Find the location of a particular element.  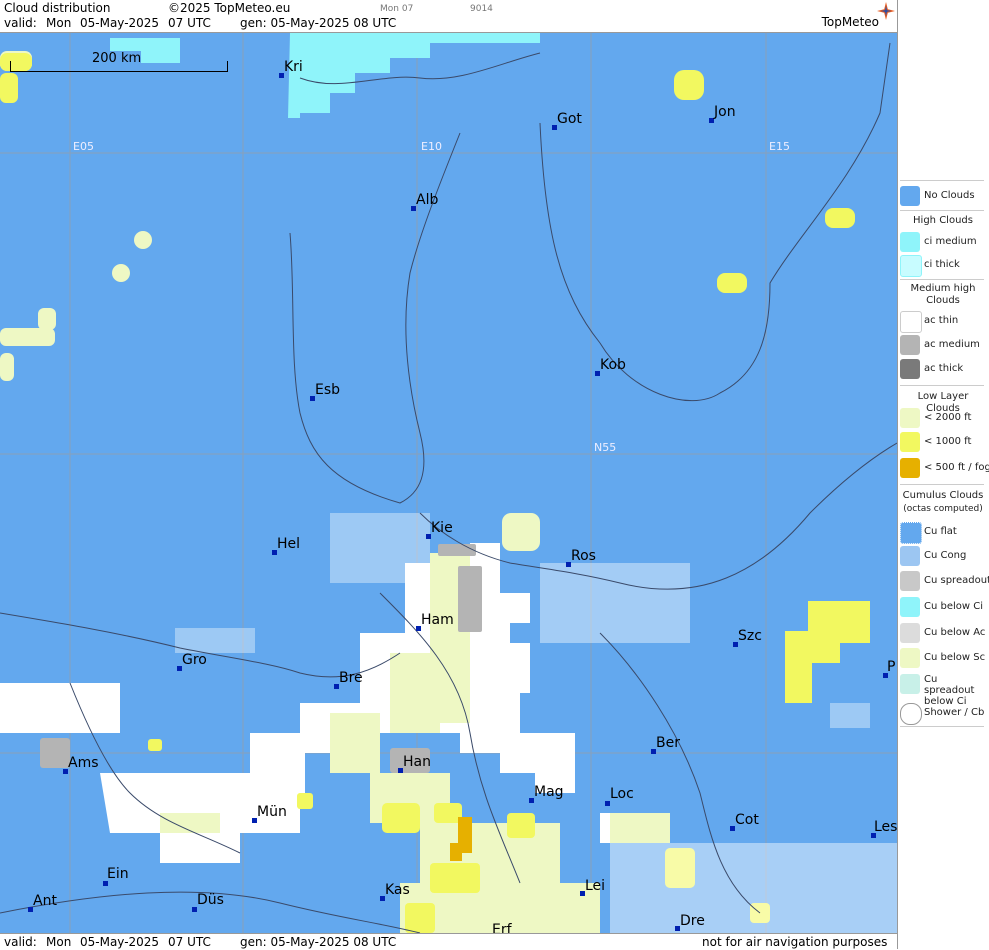

city-lei: Lei is located at coordinates (595, 886).